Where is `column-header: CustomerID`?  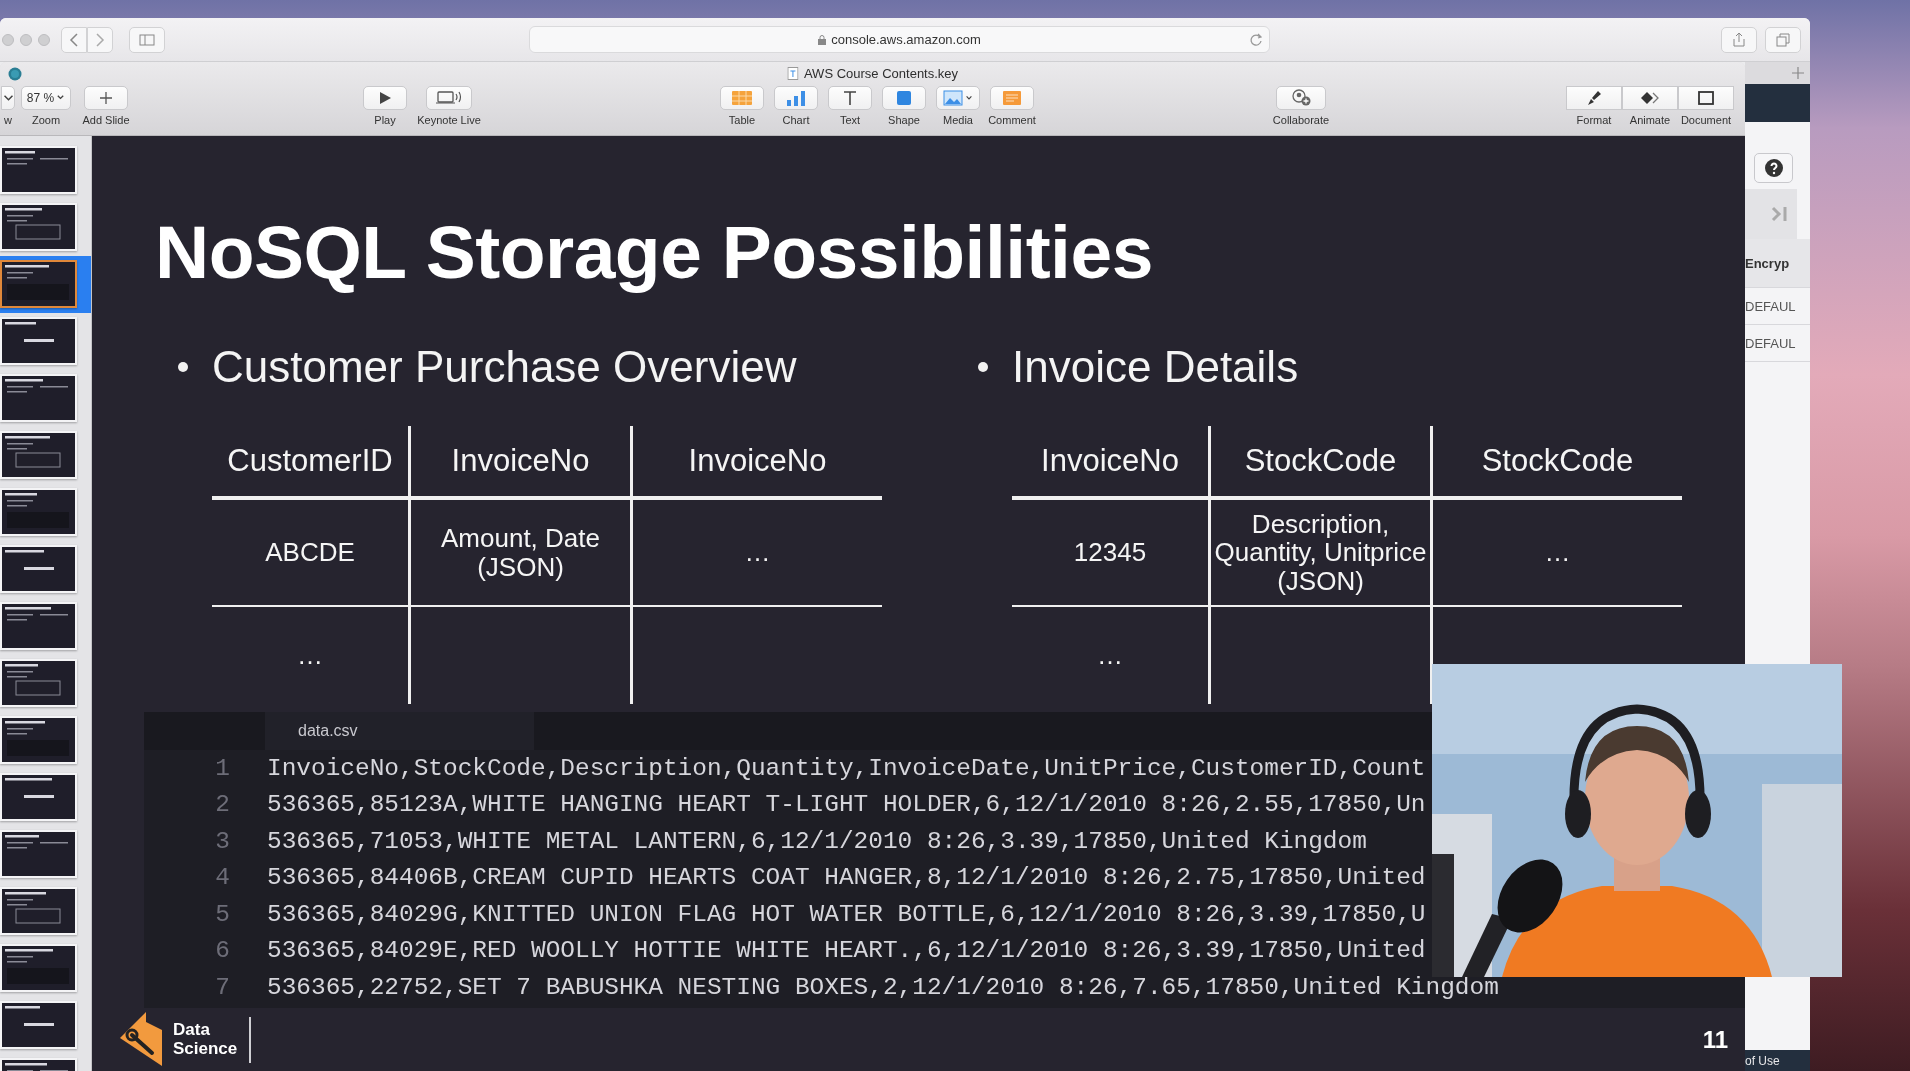 column-header: CustomerID is located at coordinates (310, 461).